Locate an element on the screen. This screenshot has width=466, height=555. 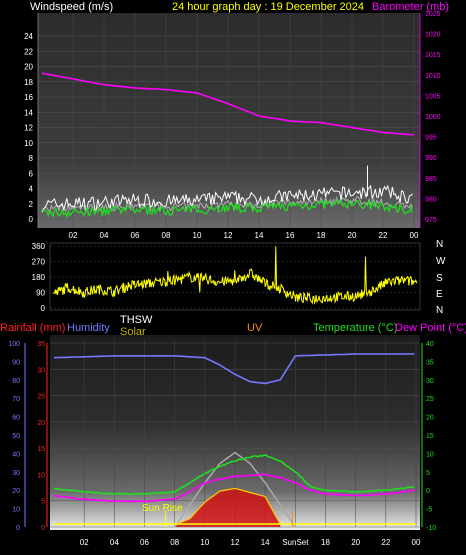
direction-compass-label: W is located at coordinates (441, 261).